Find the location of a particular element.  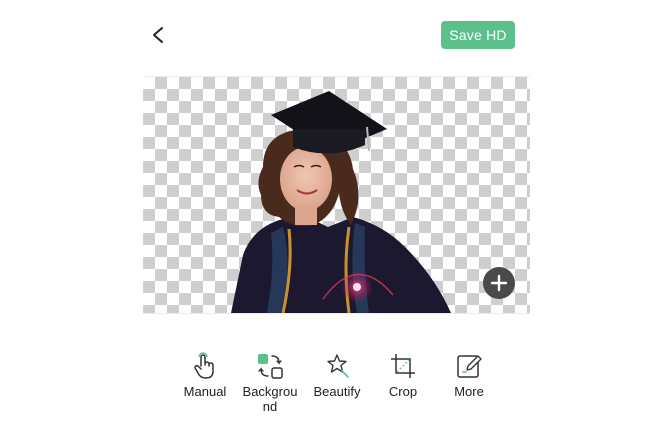

tool-beautify: Beautify is located at coordinates (337, 375).